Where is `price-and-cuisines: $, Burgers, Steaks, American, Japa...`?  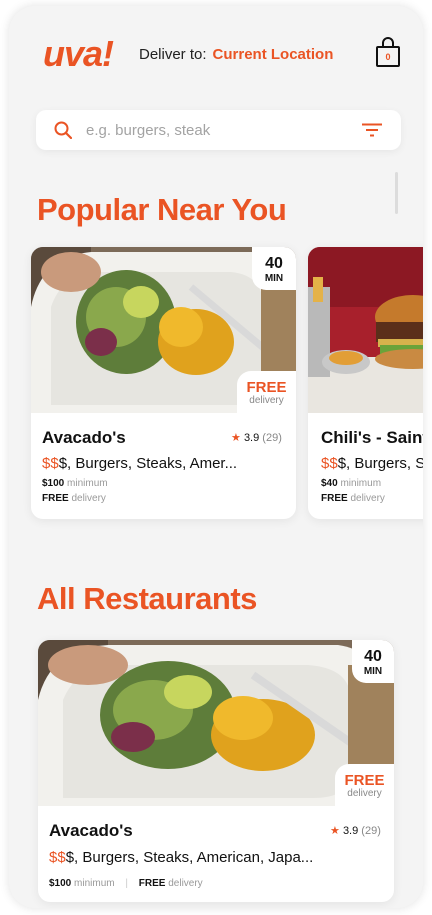 price-and-cuisines: $, Burgers, Steaks, American, Japa... is located at coordinates (189, 857).